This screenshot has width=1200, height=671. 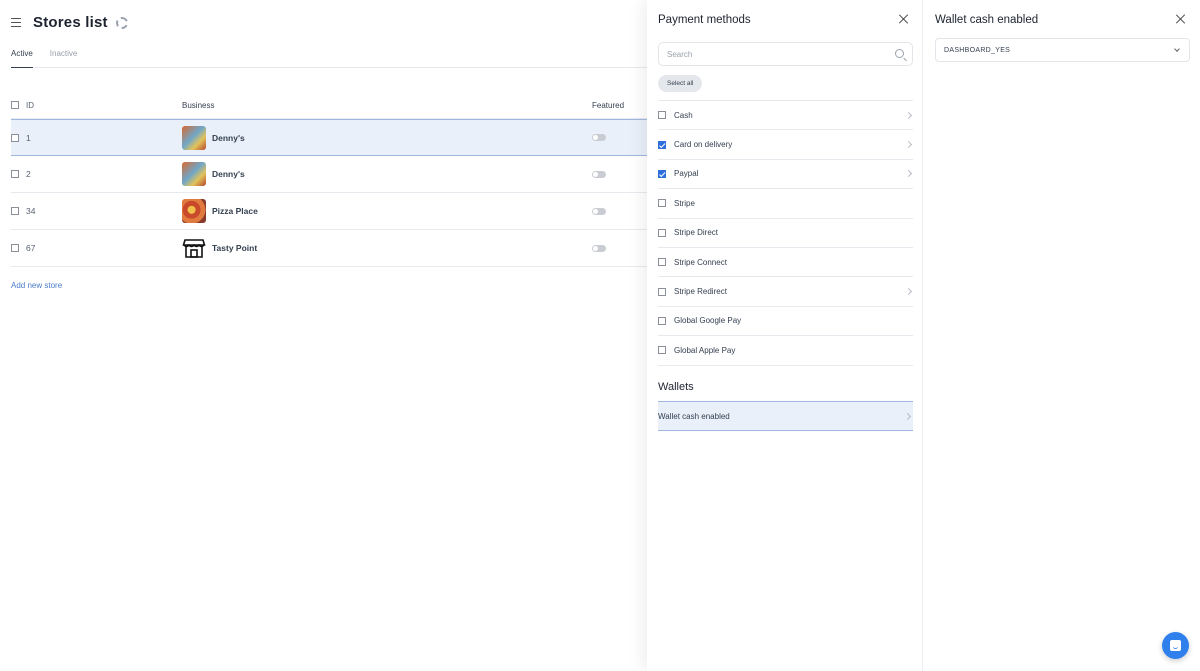 I want to click on table-row: 34 Pizza Place, so click(x=329, y=211).